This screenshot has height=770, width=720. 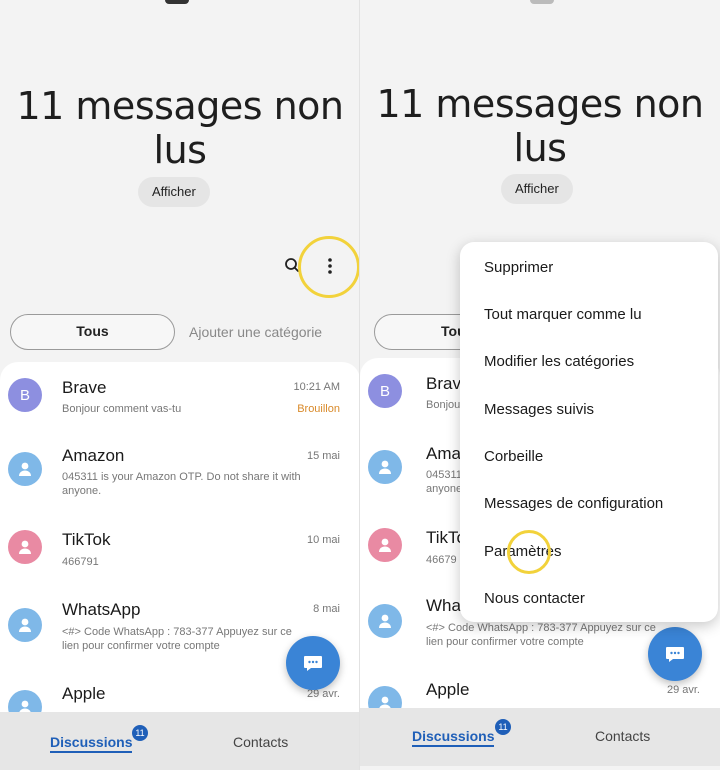 I want to click on conversation-snippet: Bonjour comment vas-tu, so click(x=122, y=409).